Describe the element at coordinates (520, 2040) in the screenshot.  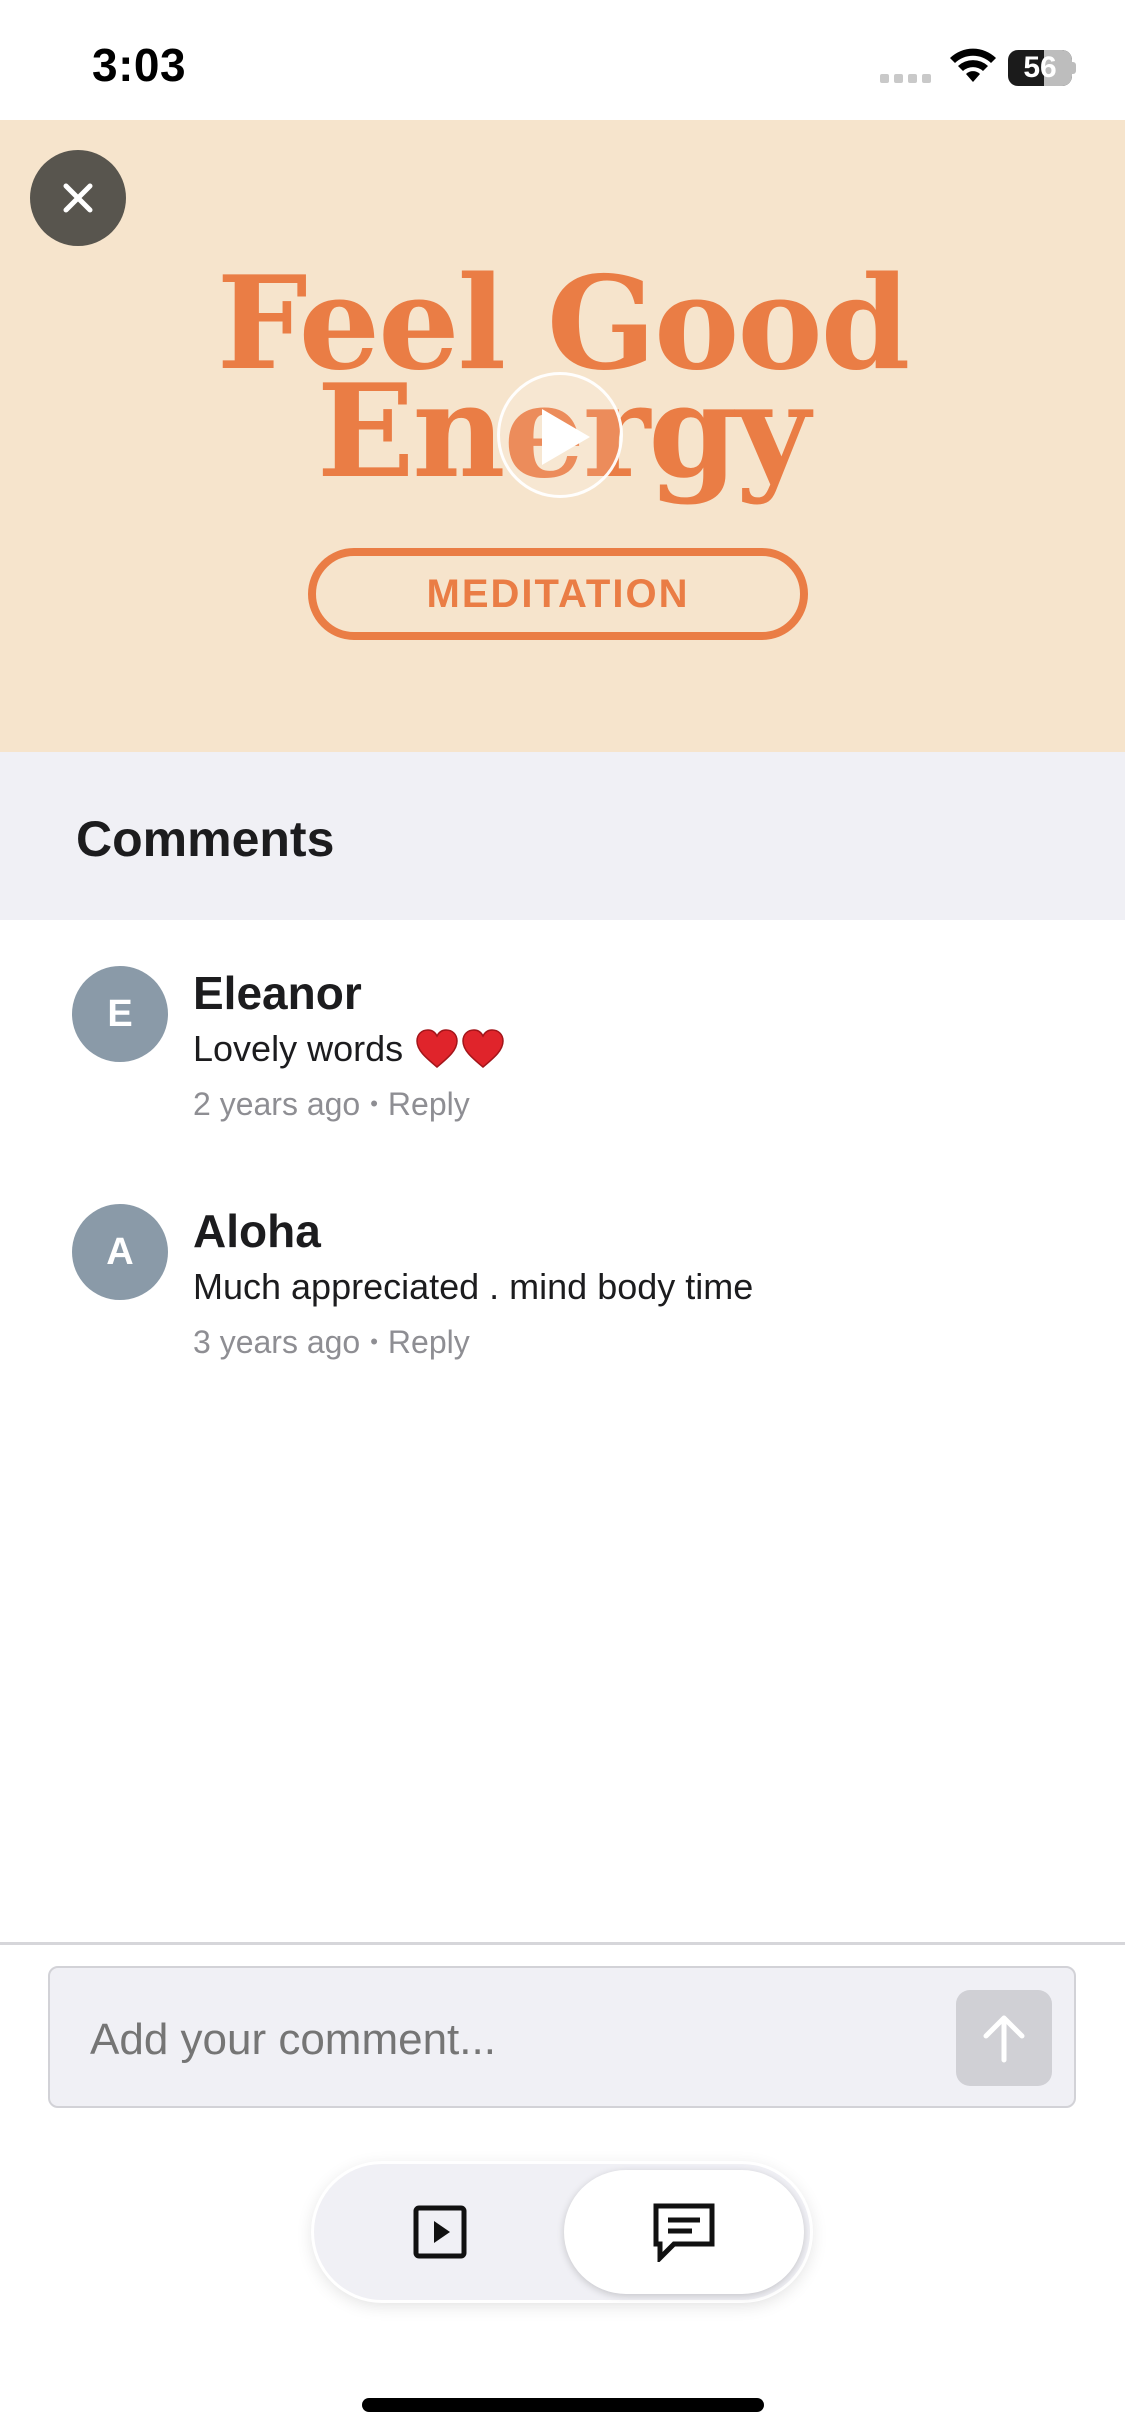
I see `comment-input` at that location.